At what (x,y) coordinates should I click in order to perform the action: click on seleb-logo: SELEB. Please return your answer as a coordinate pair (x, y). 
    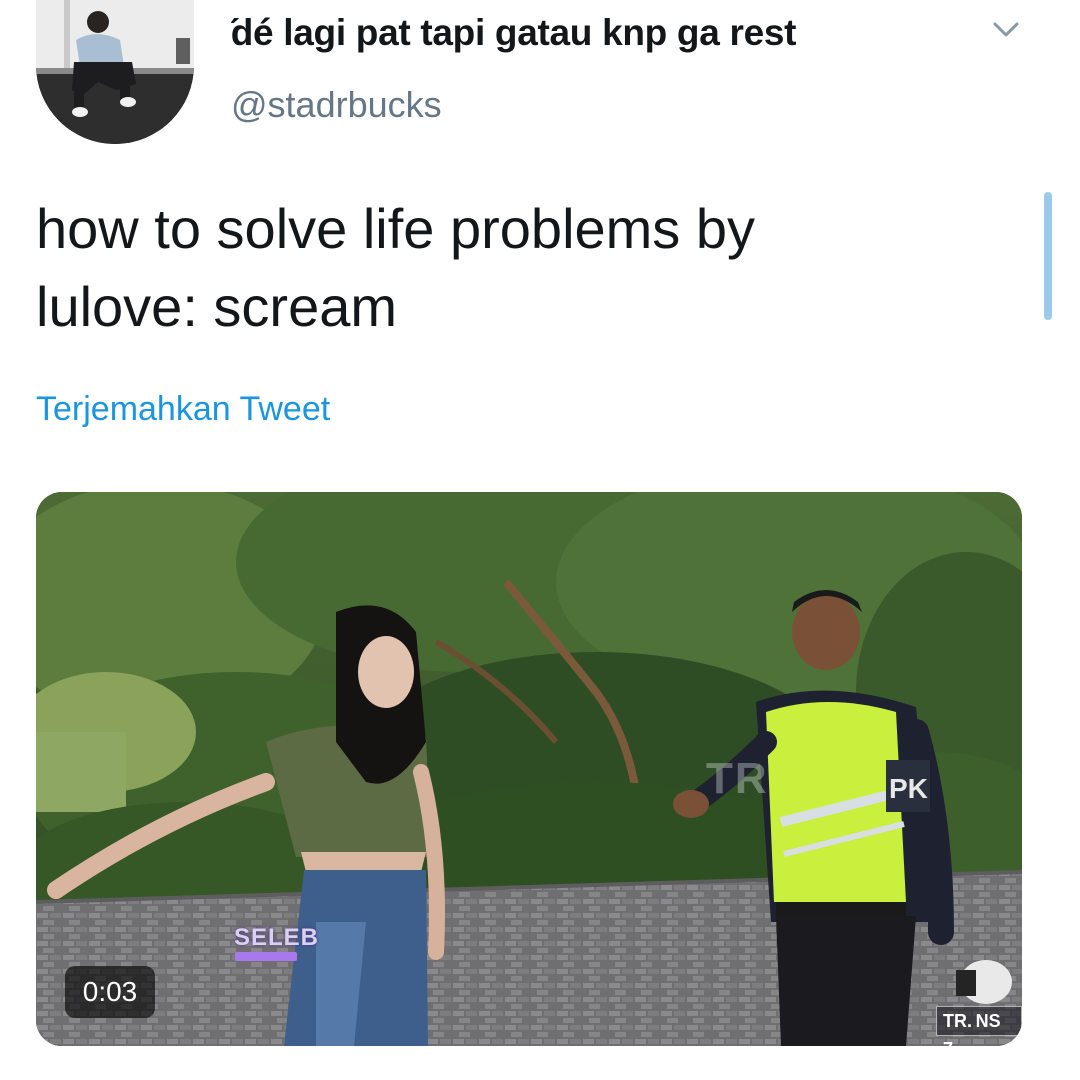
    Looking at the image, I should click on (277, 937).